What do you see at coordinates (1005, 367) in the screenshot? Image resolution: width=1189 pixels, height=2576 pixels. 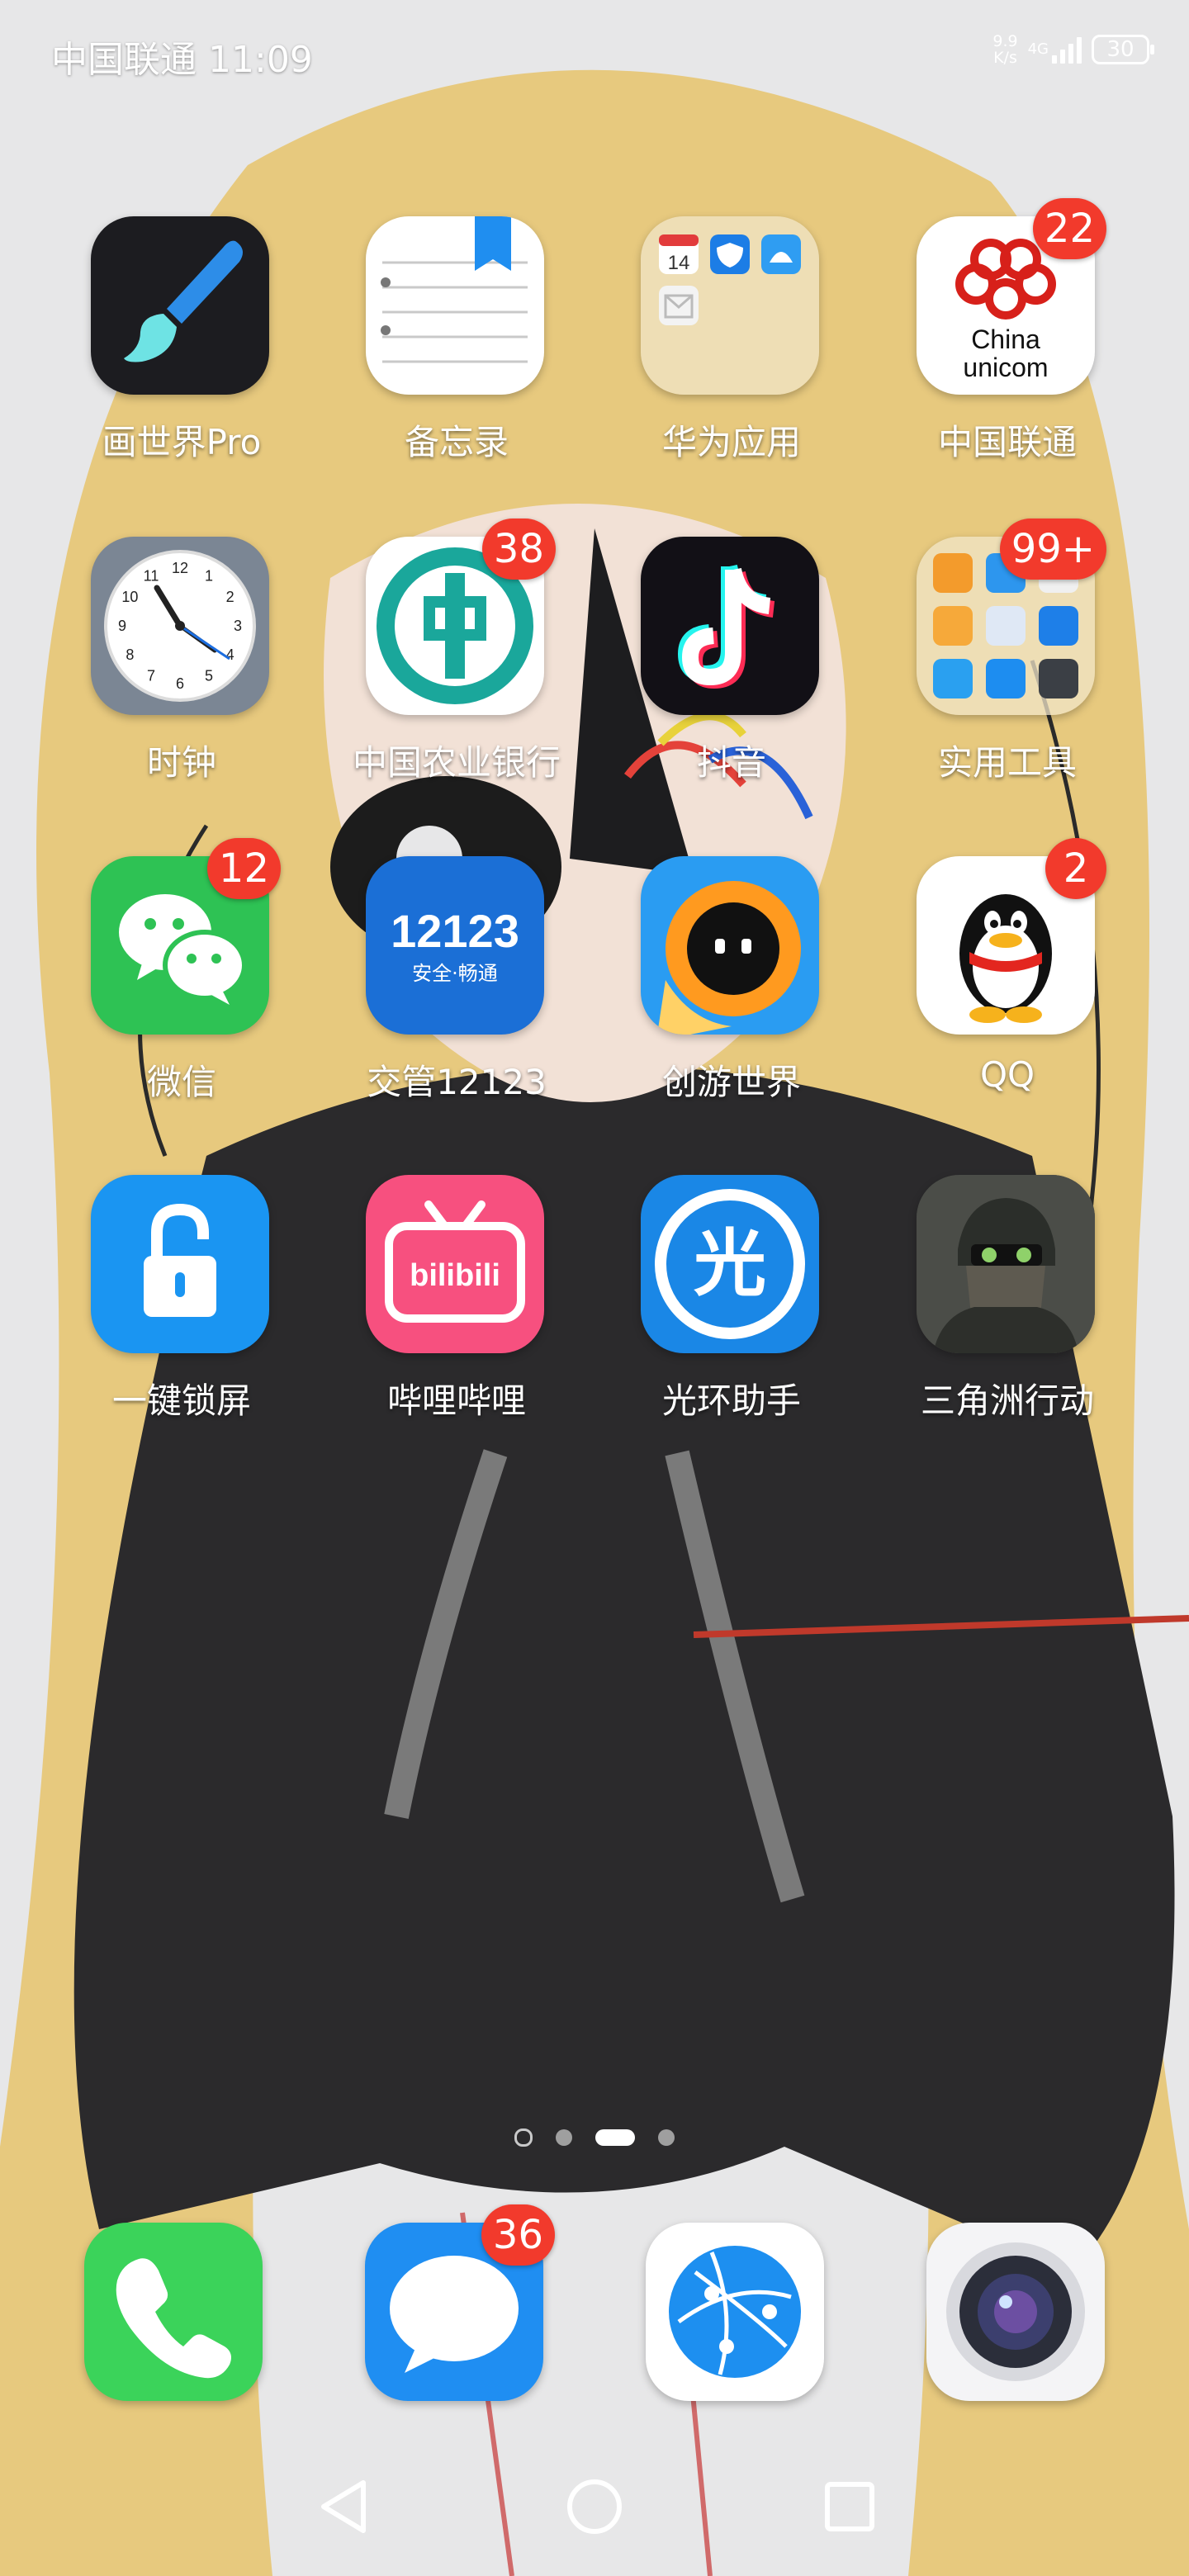 I see `unicom-line2: unicom` at bounding box center [1005, 367].